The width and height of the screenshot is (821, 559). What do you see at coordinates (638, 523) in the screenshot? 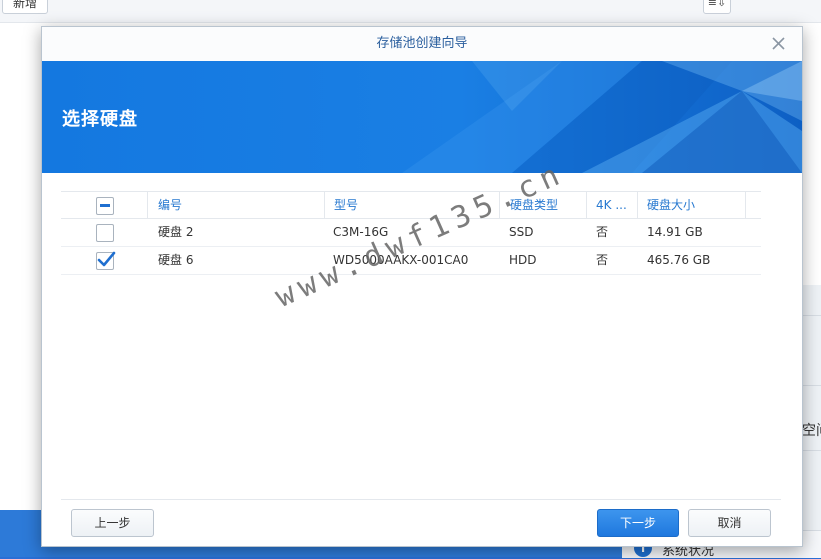
I see `next-button: 下一步` at bounding box center [638, 523].